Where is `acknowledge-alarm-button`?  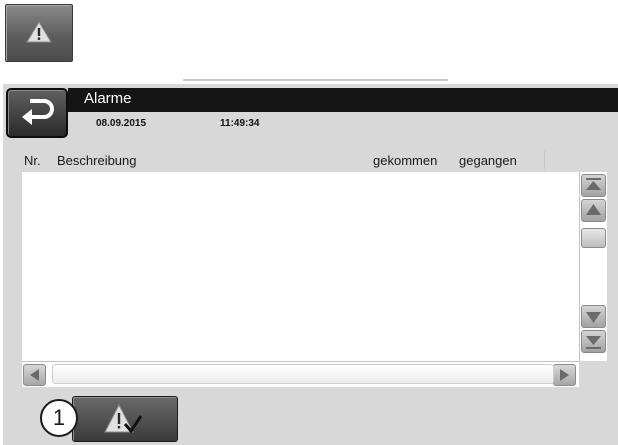
acknowledge-alarm-button is located at coordinates (125, 419).